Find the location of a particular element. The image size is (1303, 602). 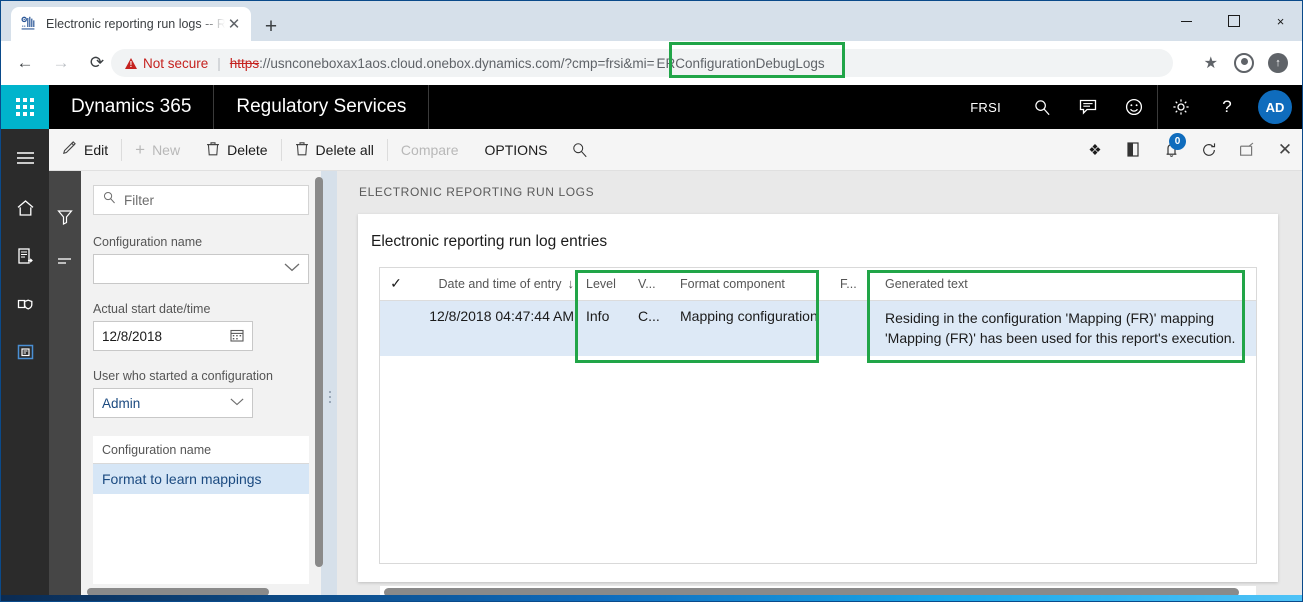

list-item: Format to learn mappings is located at coordinates (201, 479).